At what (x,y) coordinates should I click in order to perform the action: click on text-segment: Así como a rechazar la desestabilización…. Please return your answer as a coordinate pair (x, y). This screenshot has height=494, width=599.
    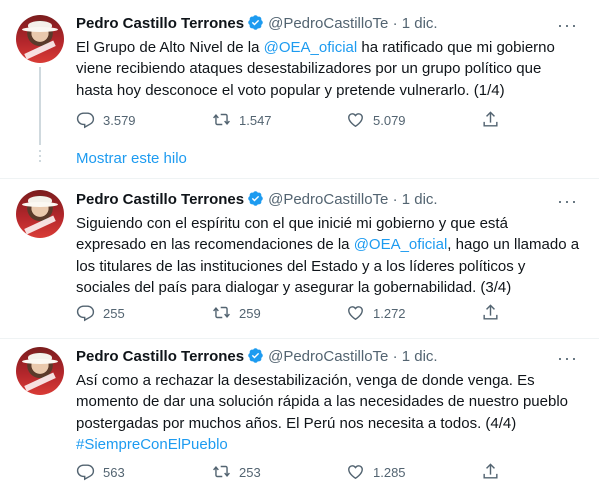
    Looking at the image, I should click on (322, 402).